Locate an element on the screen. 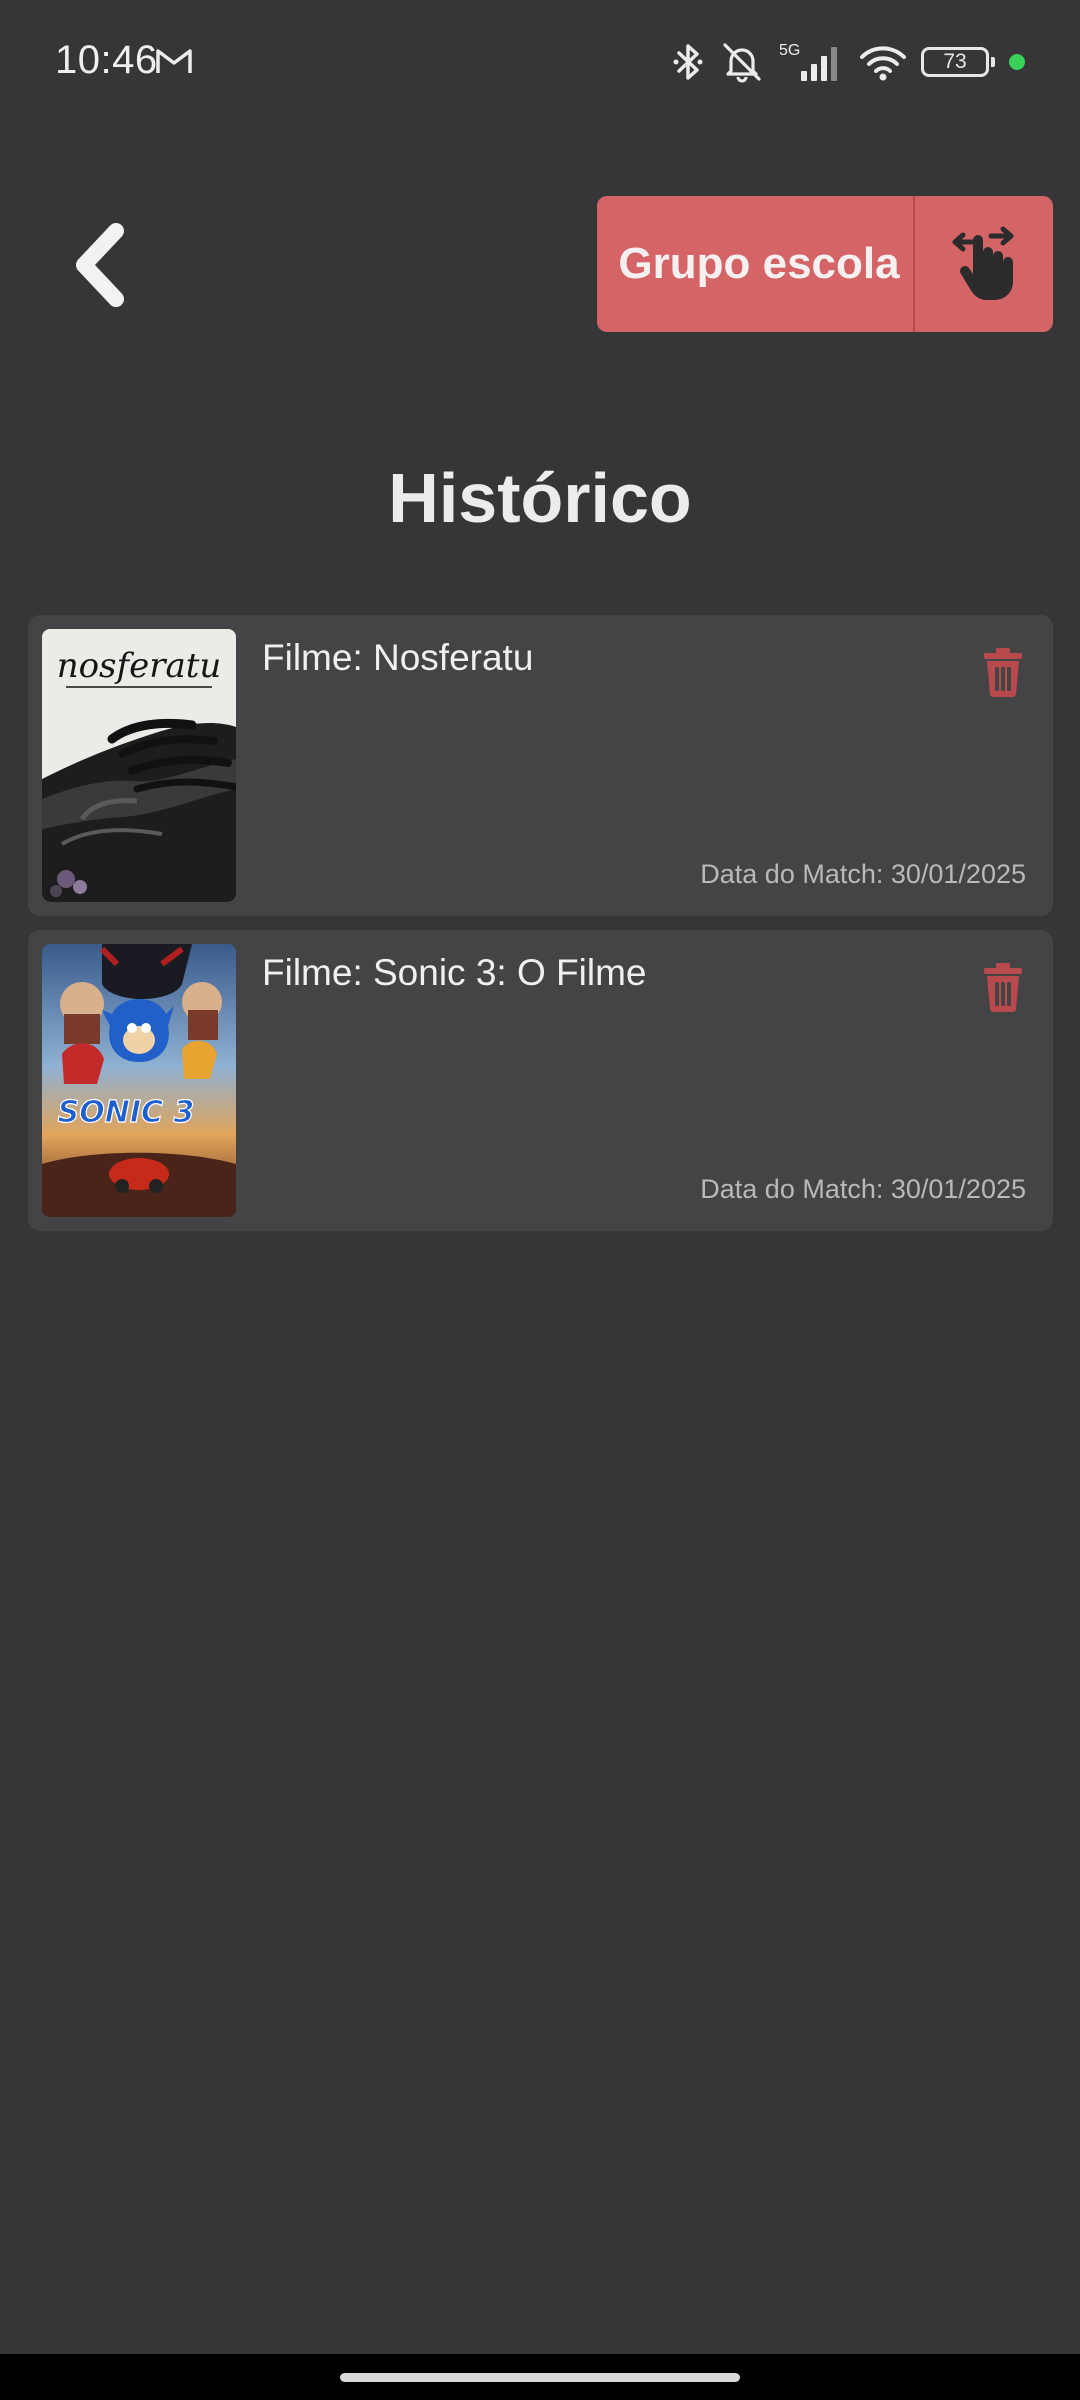  page-title: Histórico is located at coordinates (540, 498).